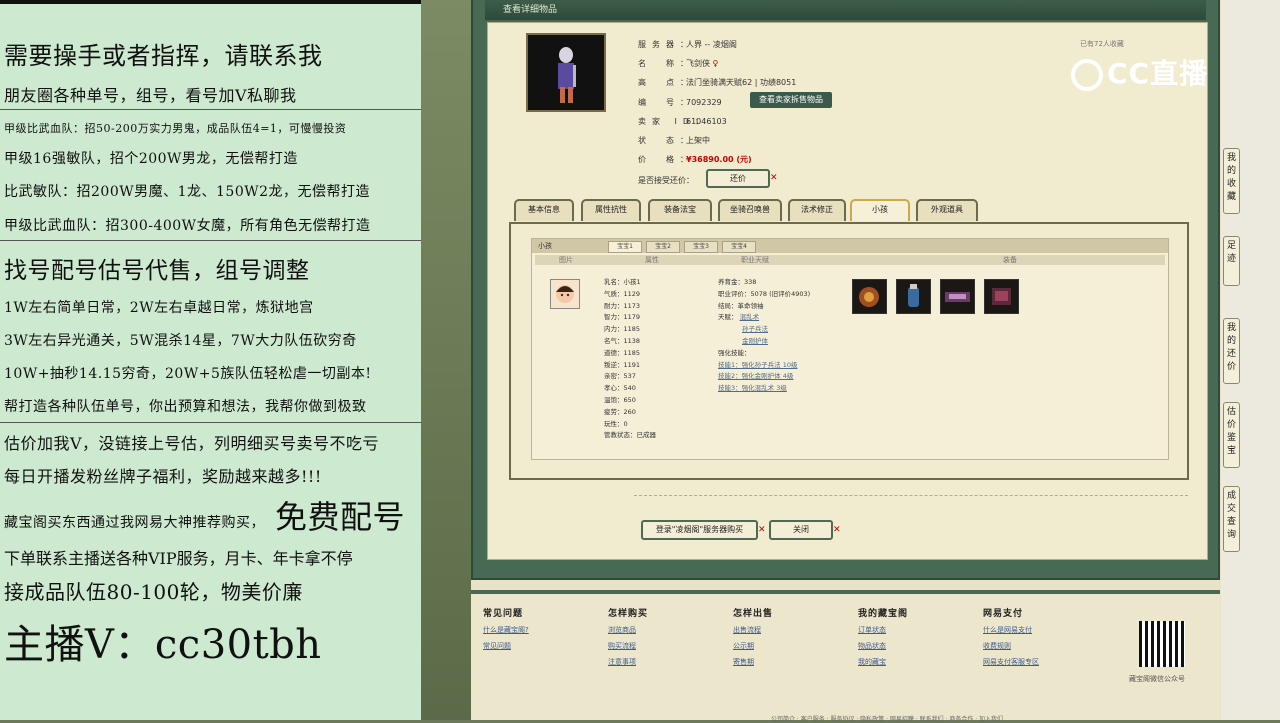 This screenshot has width=1280, height=723. What do you see at coordinates (611, 210) in the screenshot?
I see `tab-attributes: 属性抗性` at bounding box center [611, 210].